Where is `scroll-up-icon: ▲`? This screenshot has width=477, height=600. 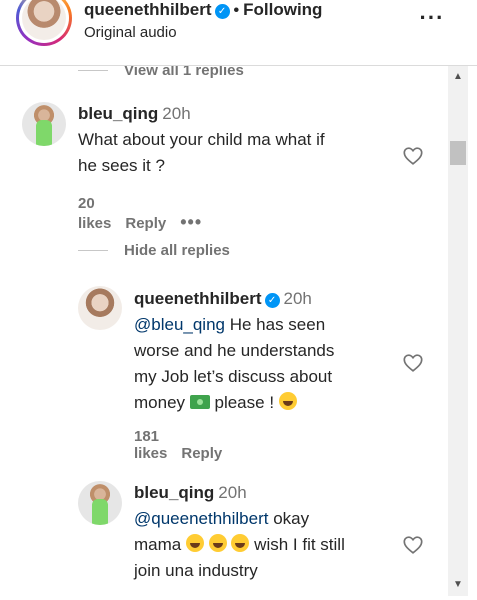 scroll-up-icon: ▲ is located at coordinates (458, 77).